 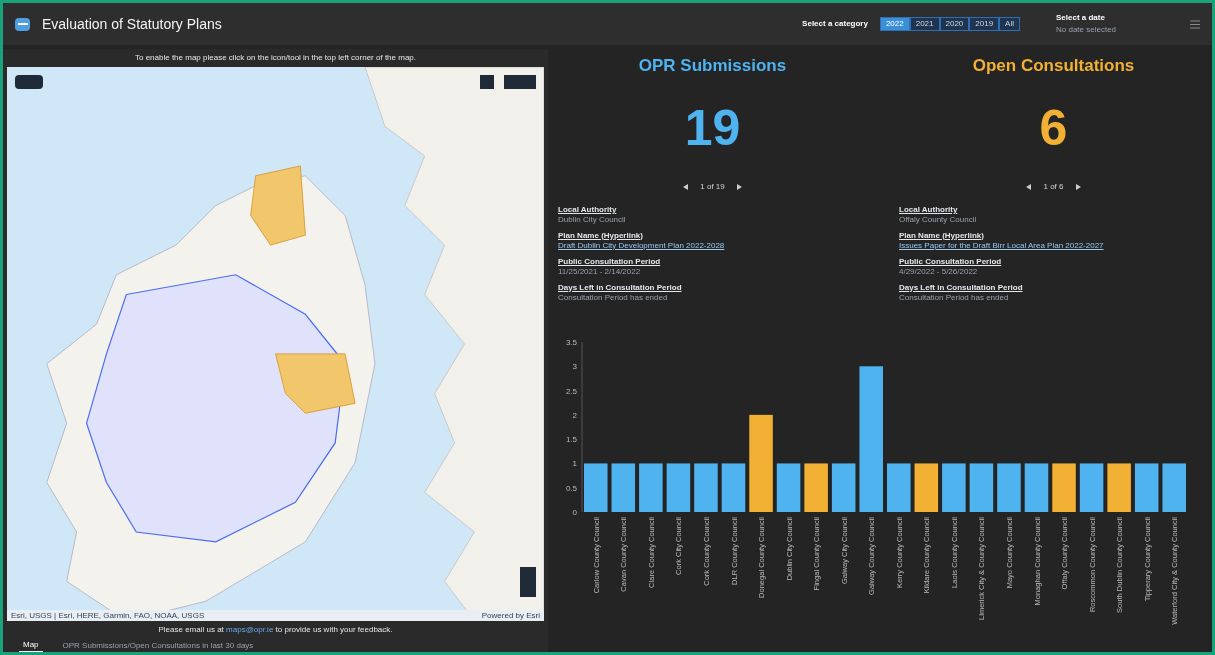 I want to click on menu-icon, so click(x=1195, y=24).